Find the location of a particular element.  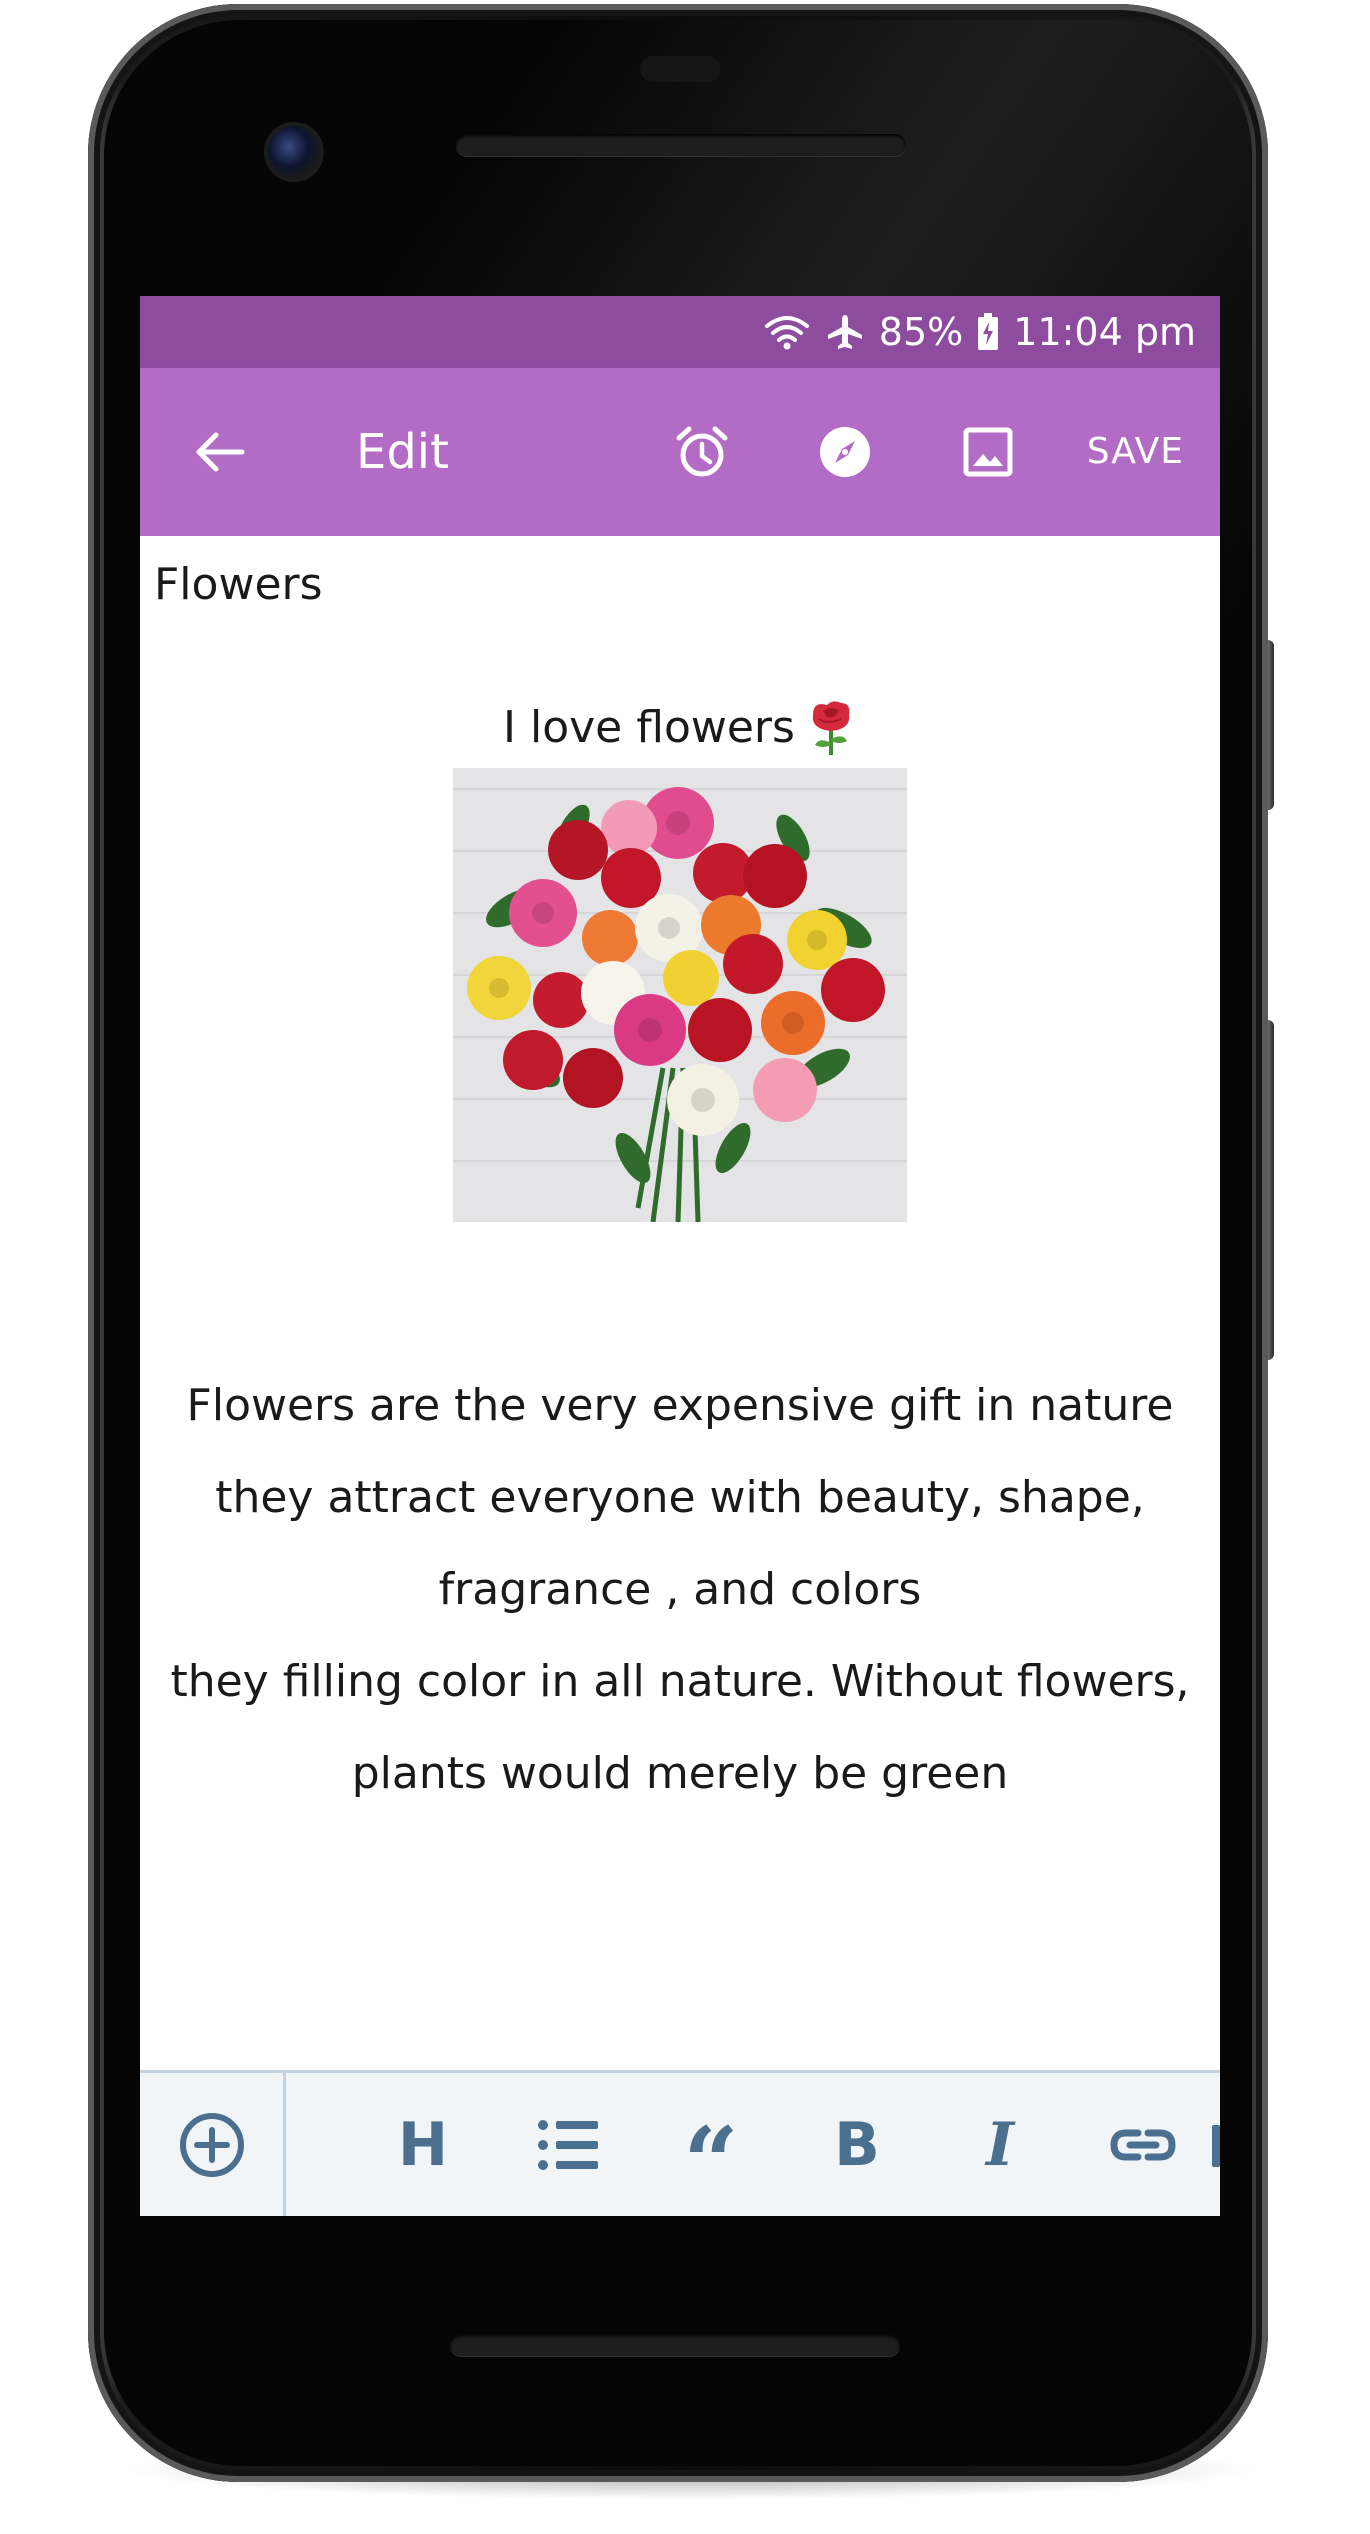

note-heading: I love flowers is located at coordinates (649, 727).